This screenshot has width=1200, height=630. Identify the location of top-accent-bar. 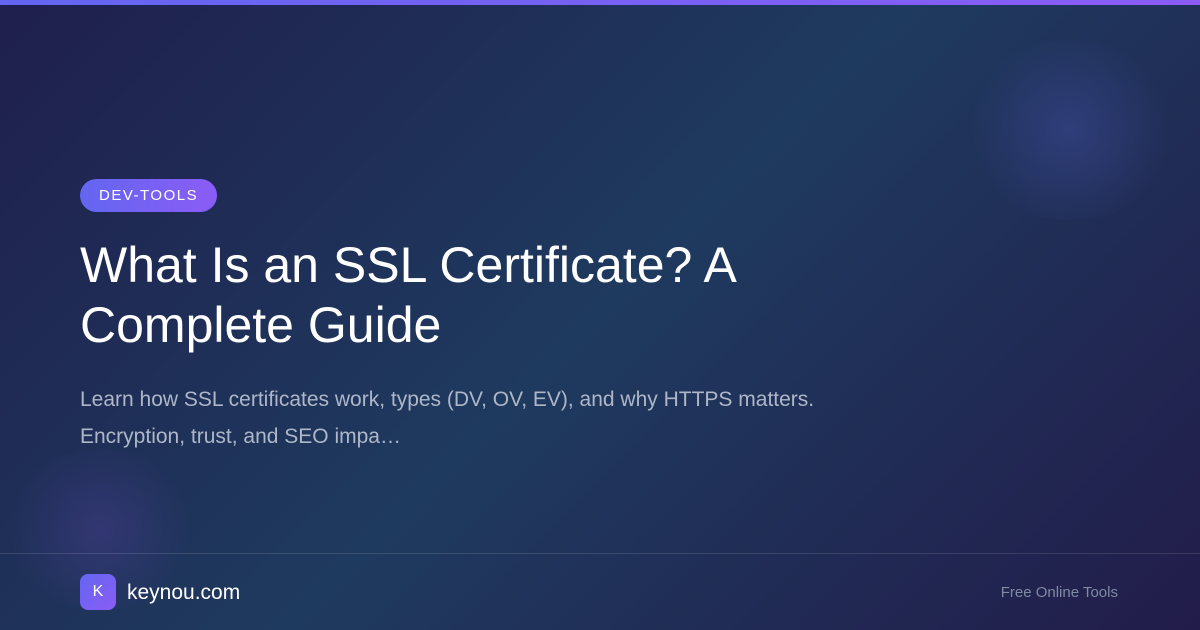
(600, 2).